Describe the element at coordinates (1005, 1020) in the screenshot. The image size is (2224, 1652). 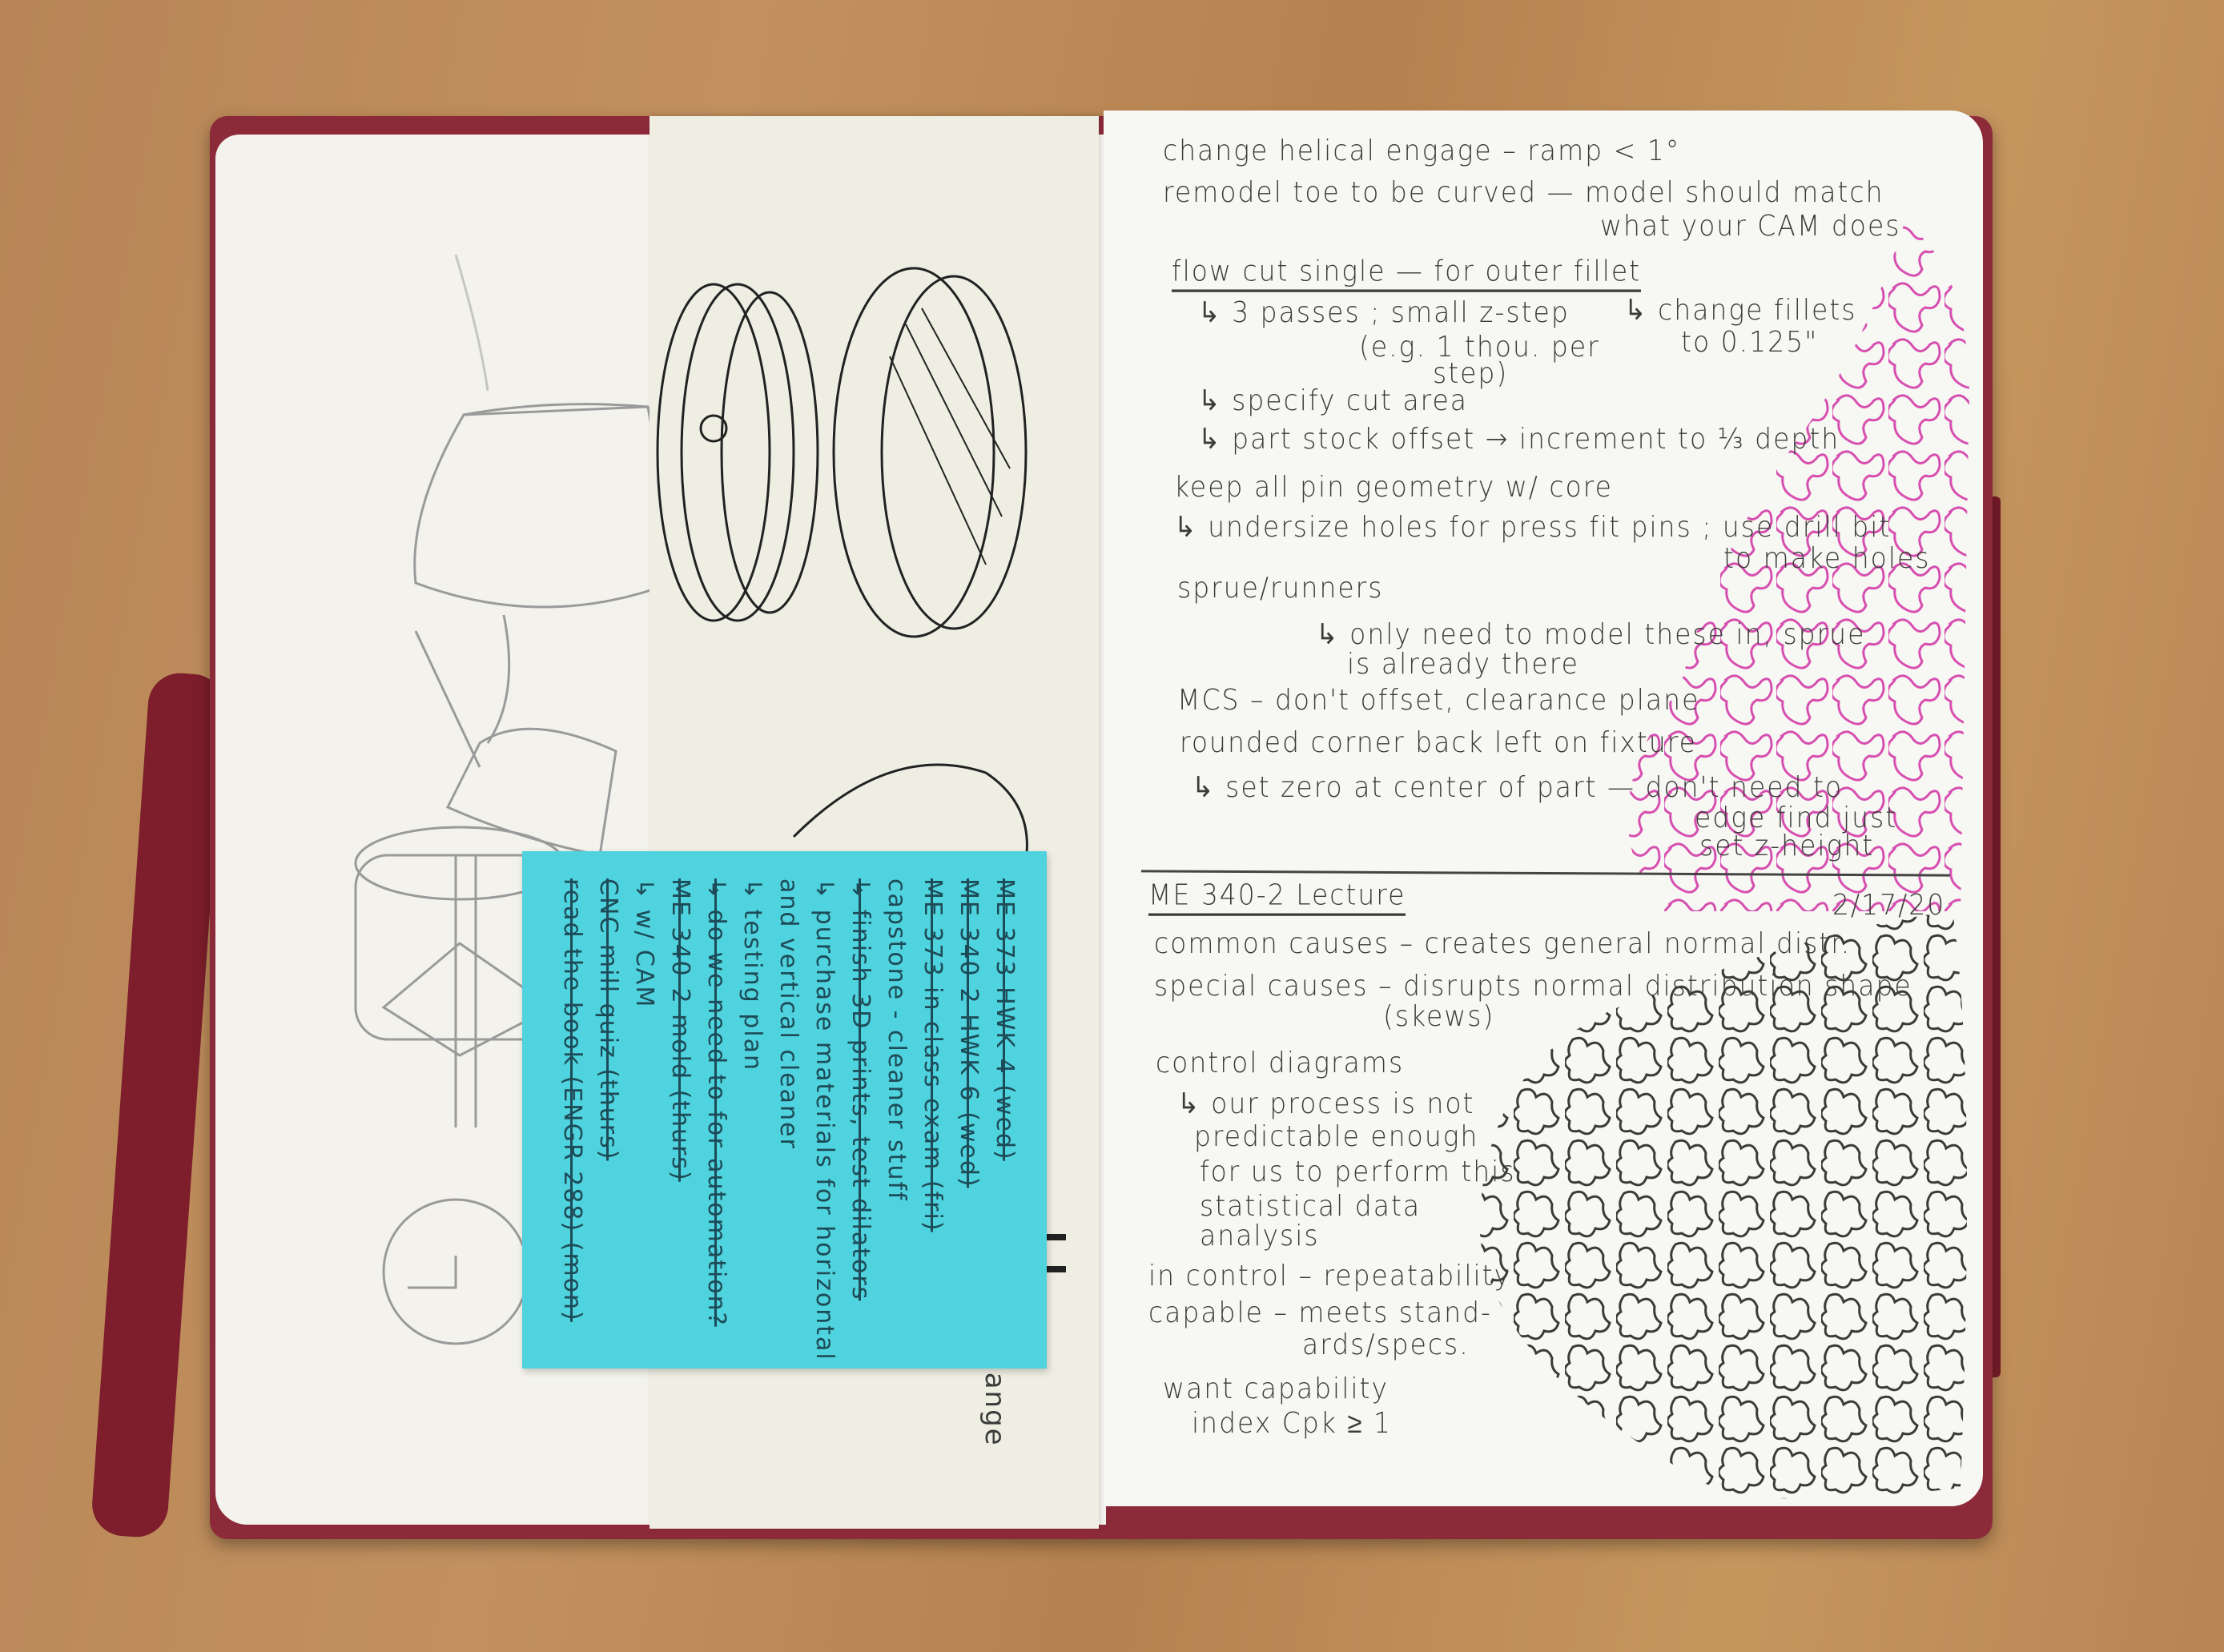
I see `sticky-note-line: ME 373 HWK 4 (wed)` at that location.